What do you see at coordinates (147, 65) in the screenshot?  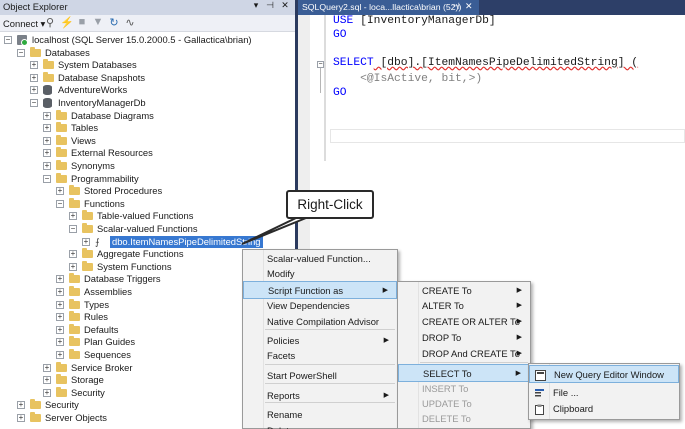 I see `tree-node: + System Databases` at bounding box center [147, 65].